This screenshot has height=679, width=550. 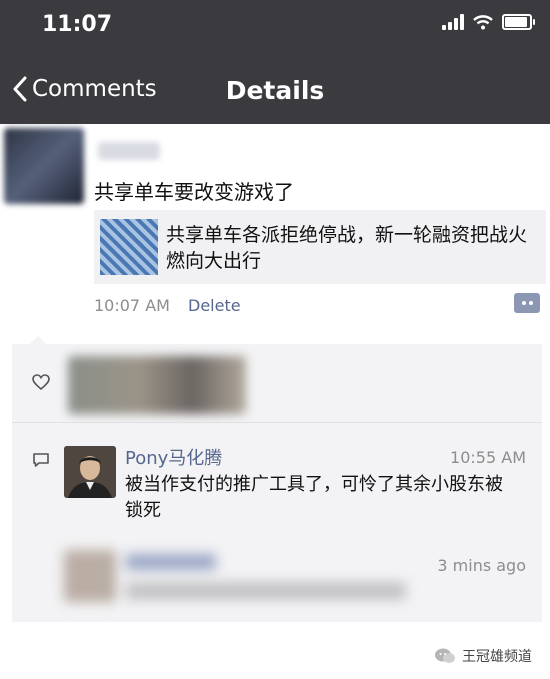 What do you see at coordinates (518, 22) in the screenshot?
I see `battery-icon` at bounding box center [518, 22].